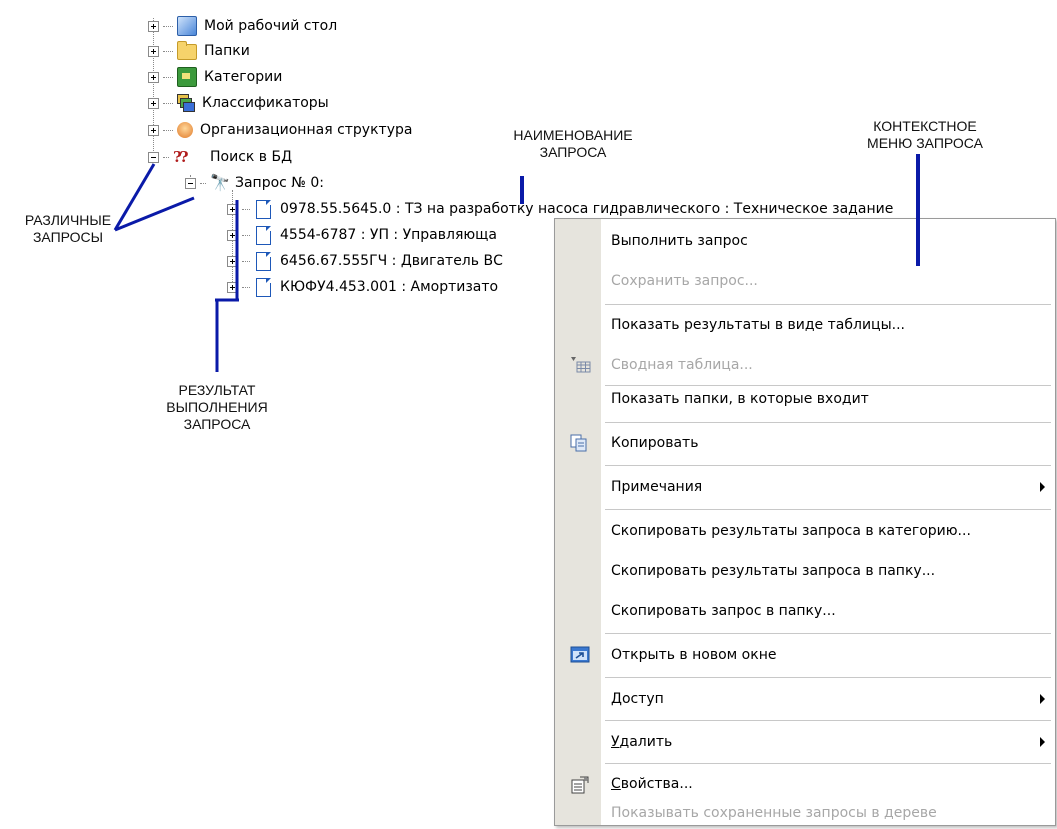 This screenshot has height=829, width=1057. What do you see at coordinates (176, 267) in the screenshot?
I see `annotation-arrows` at bounding box center [176, 267].